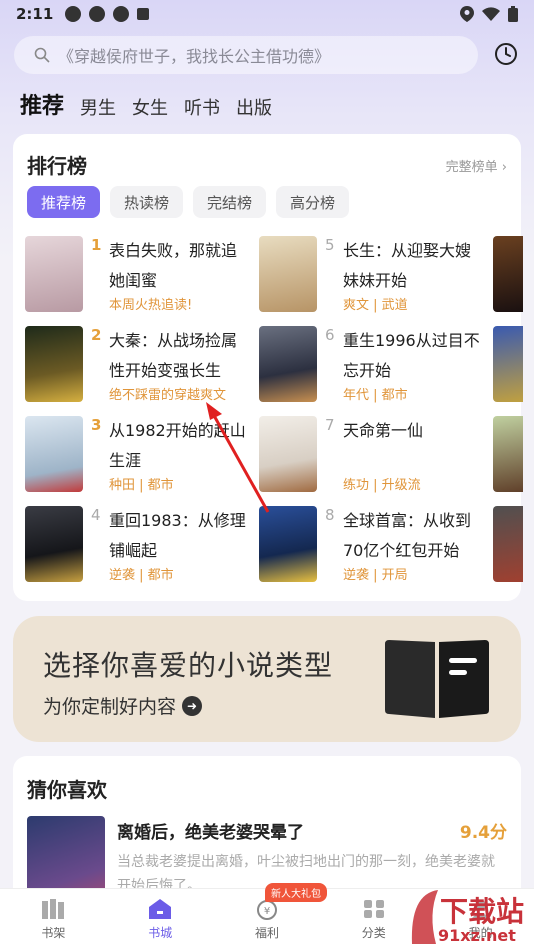 Image resolution: width=534 pixels, height=950 pixels. I want to click on tab-publish: 出版, so click(254, 107).